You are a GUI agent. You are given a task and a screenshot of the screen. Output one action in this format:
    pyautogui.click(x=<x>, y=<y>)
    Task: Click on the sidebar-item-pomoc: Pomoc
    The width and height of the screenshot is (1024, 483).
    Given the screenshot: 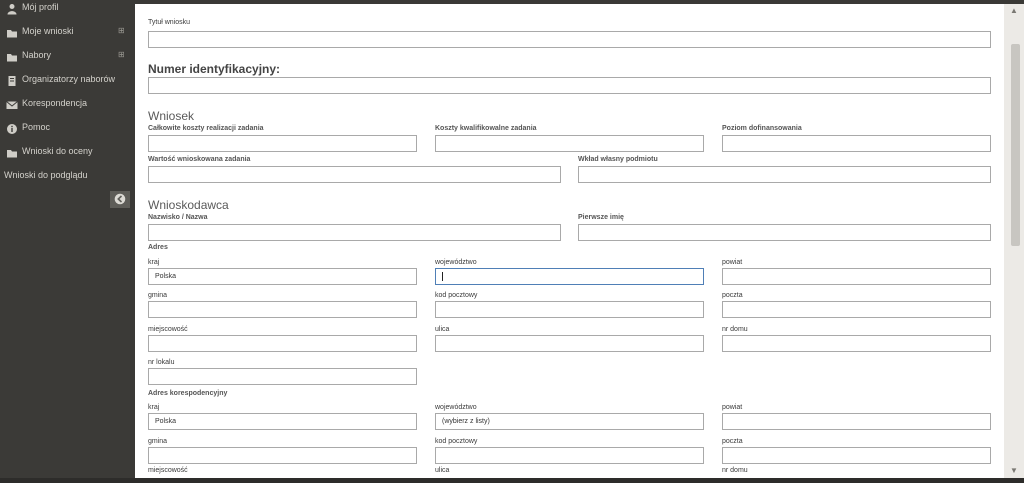 What is the action you would take?
    pyautogui.click(x=65, y=127)
    